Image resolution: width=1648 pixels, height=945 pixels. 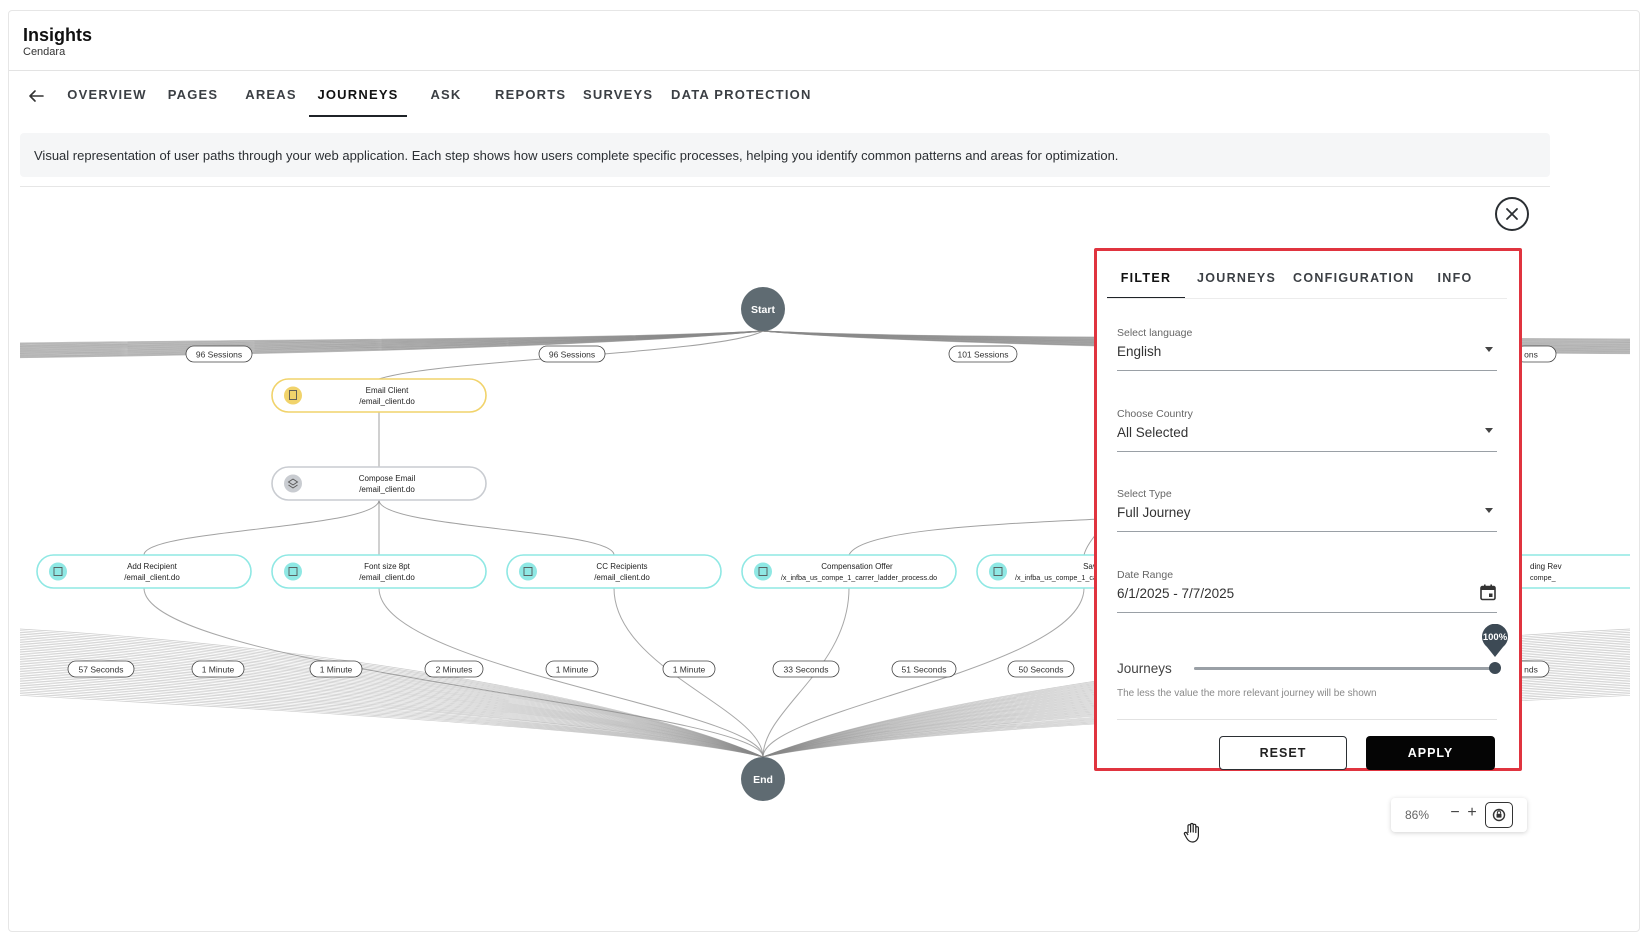 I want to click on tab-data-protection: DATA PROTECTION, so click(x=740, y=102).